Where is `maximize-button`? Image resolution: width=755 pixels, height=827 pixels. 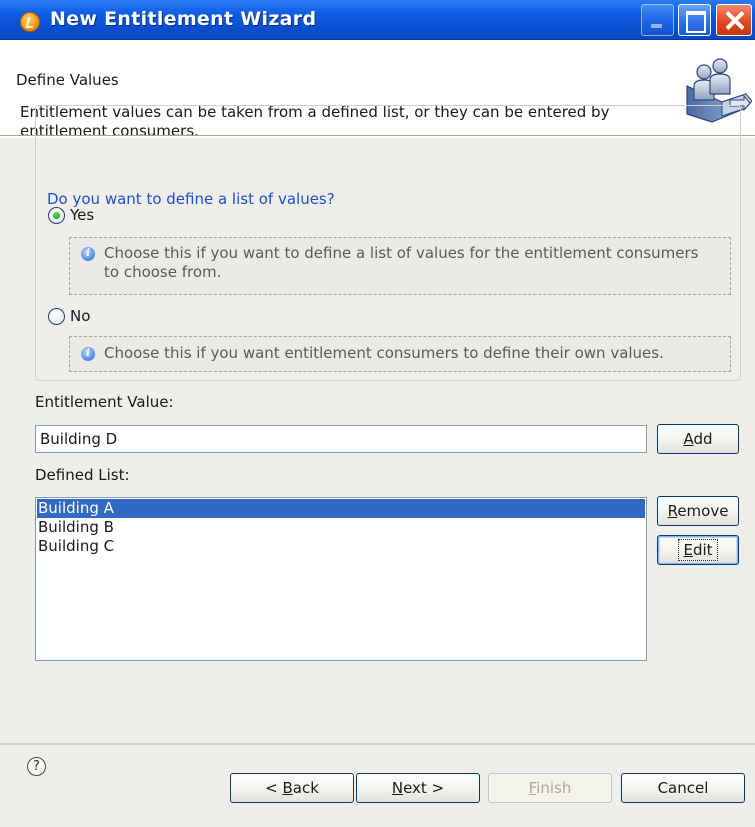
maximize-button is located at coordinates (694, 20).